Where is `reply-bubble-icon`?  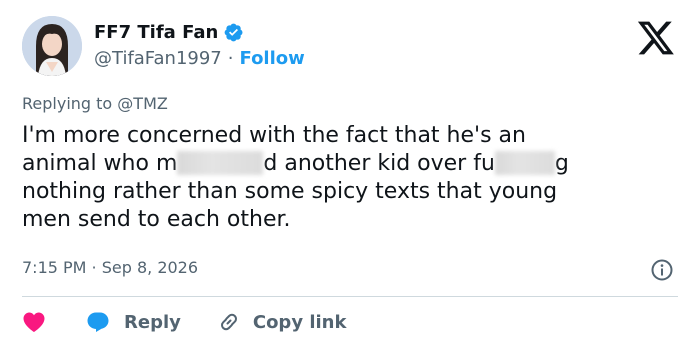 reply-bubble-icon is located at coordinates (98, 322).